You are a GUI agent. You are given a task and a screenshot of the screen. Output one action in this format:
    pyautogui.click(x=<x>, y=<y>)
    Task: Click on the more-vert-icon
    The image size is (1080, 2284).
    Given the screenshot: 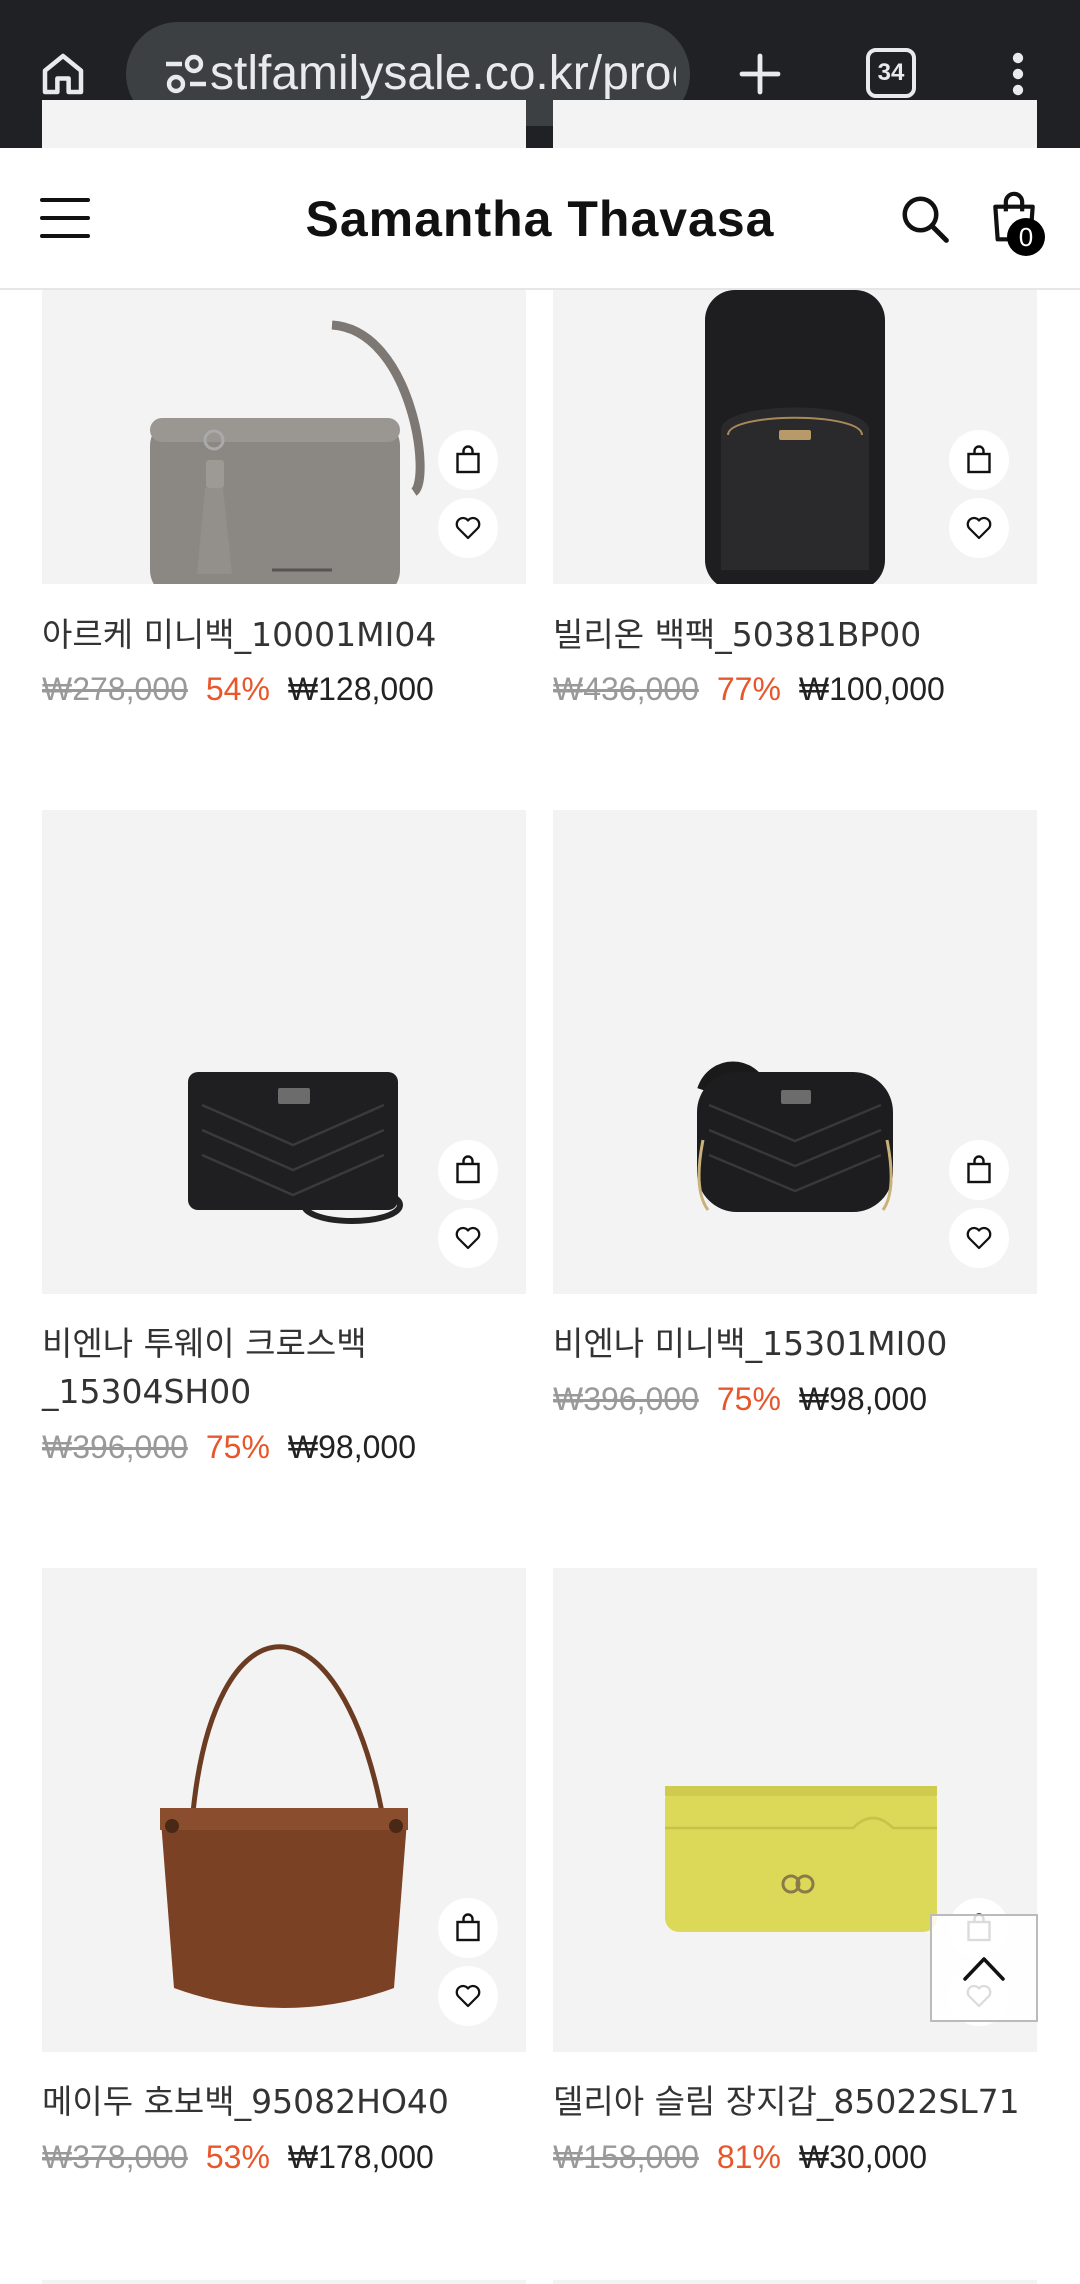 What is the action you would take?
    pyautogui.click(x=1018, y=74)
    